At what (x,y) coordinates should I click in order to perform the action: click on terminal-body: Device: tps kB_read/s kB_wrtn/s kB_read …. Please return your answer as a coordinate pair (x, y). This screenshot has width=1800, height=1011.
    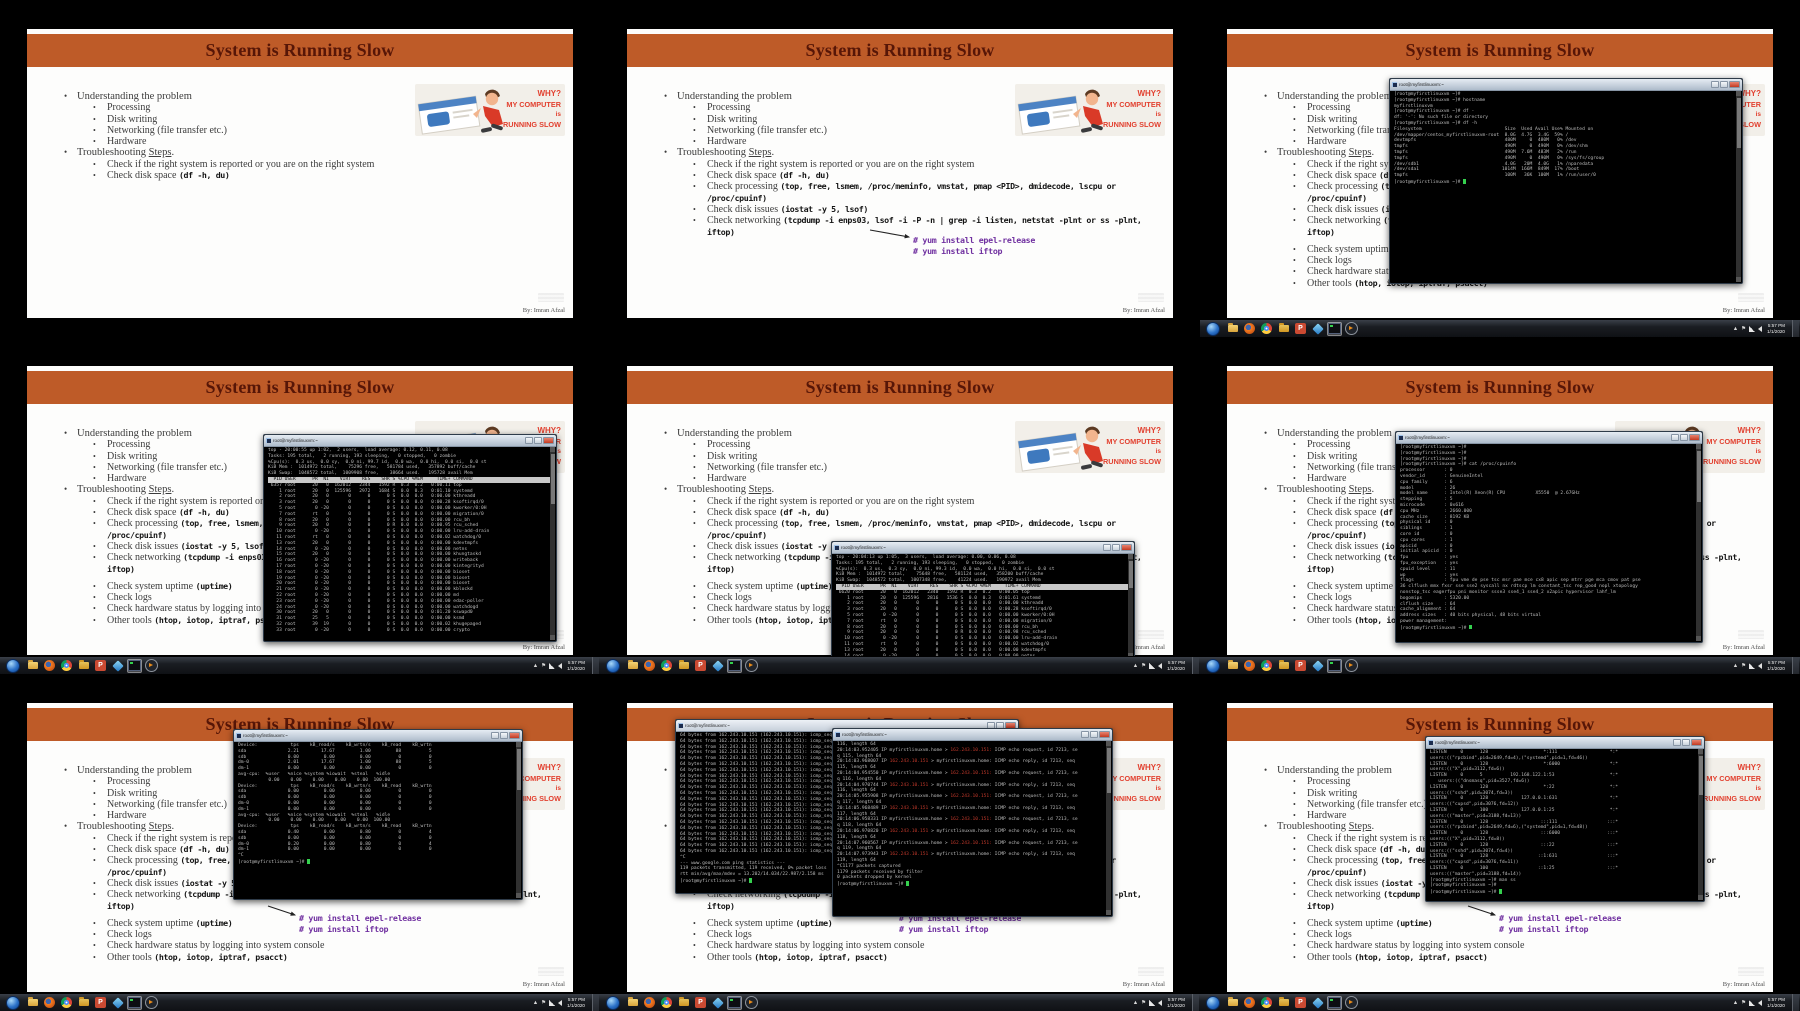
    Looking at the image, I should click on (375, 820).